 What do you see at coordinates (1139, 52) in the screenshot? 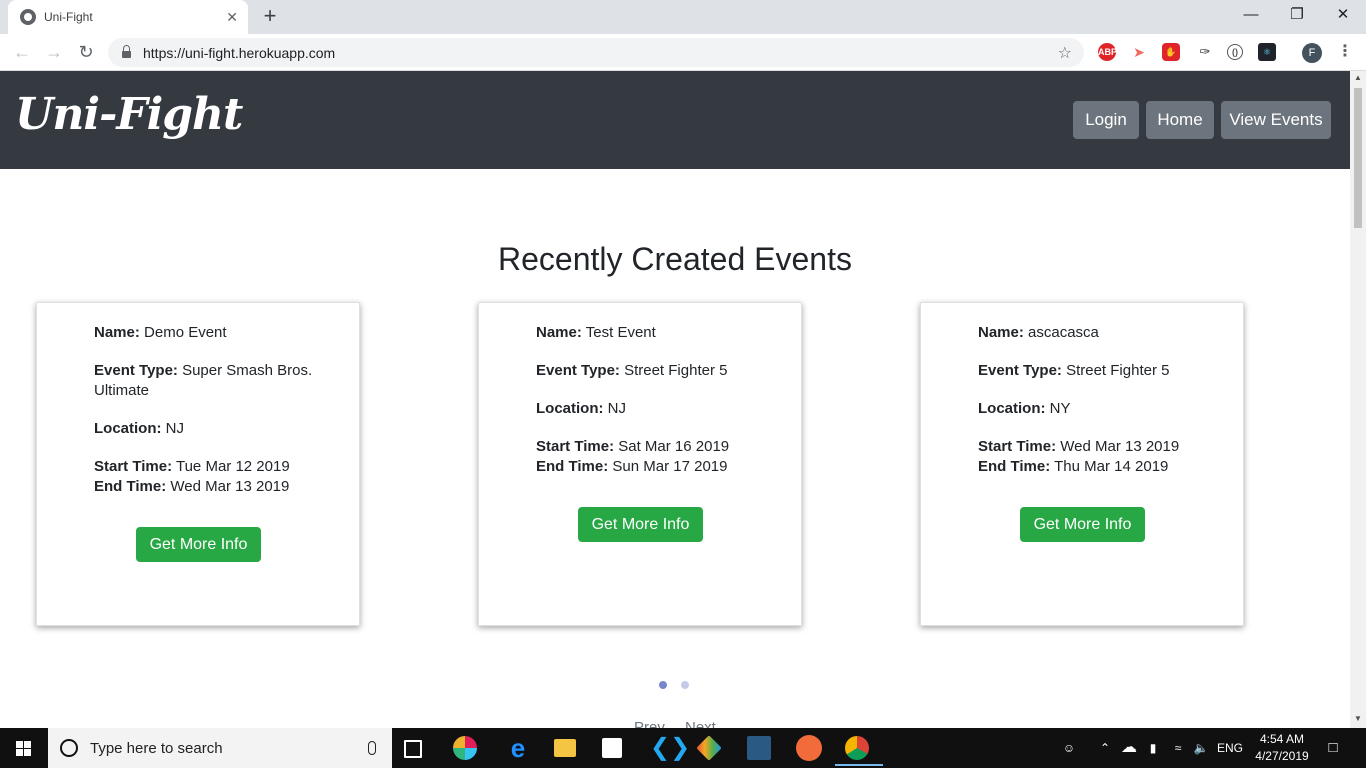
I see `cast-icon: ➤` at bounding box center [1139, 52].